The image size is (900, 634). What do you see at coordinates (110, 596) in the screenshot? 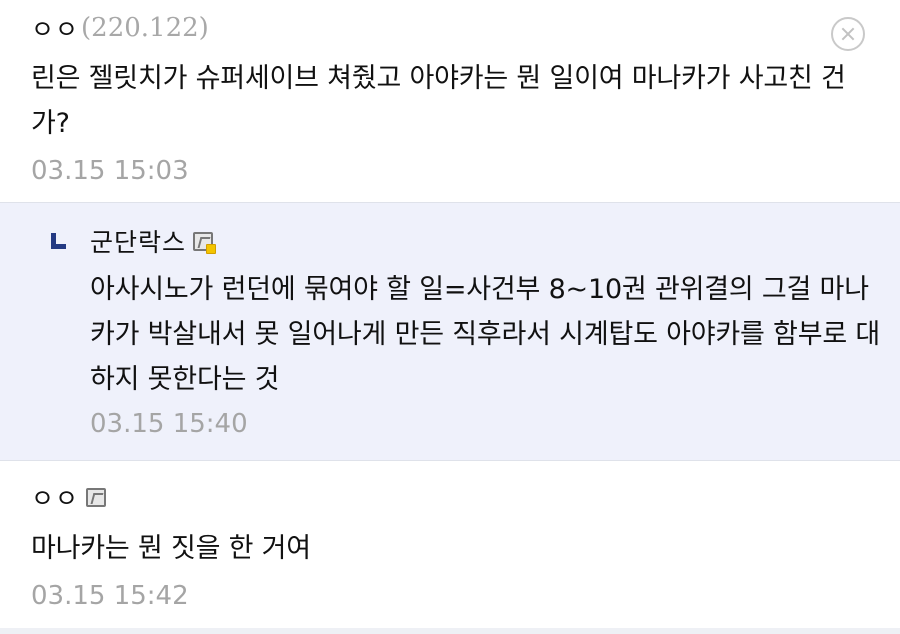
I see `comment-date: 03.15 15:42` at bounding box center [110, 596].